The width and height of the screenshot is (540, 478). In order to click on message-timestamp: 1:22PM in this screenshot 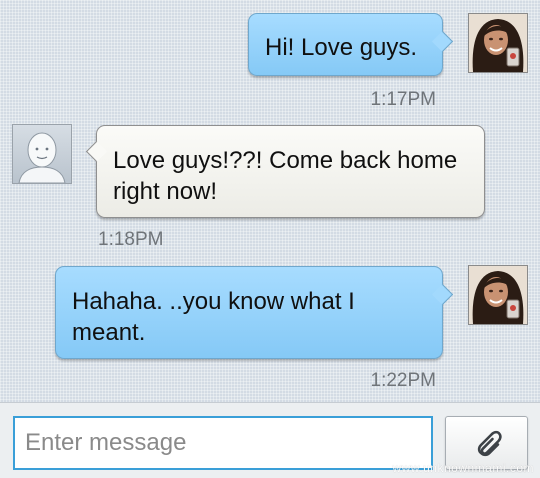, I will do `click(403, 380)`.